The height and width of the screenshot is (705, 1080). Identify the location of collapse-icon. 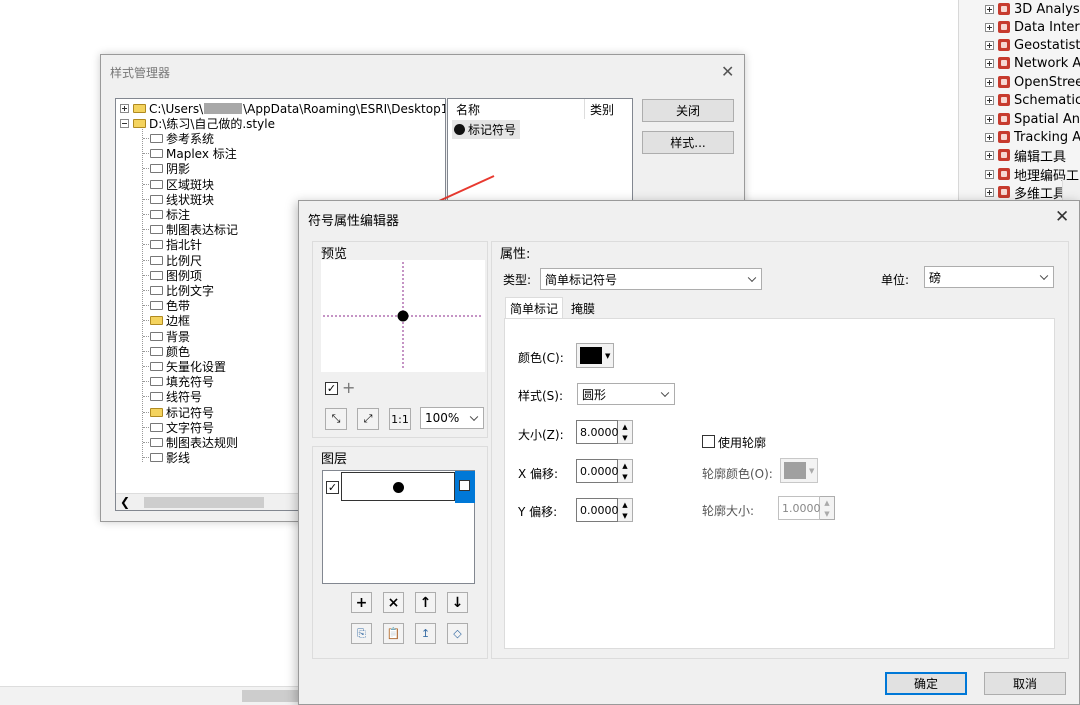
(124, 123).